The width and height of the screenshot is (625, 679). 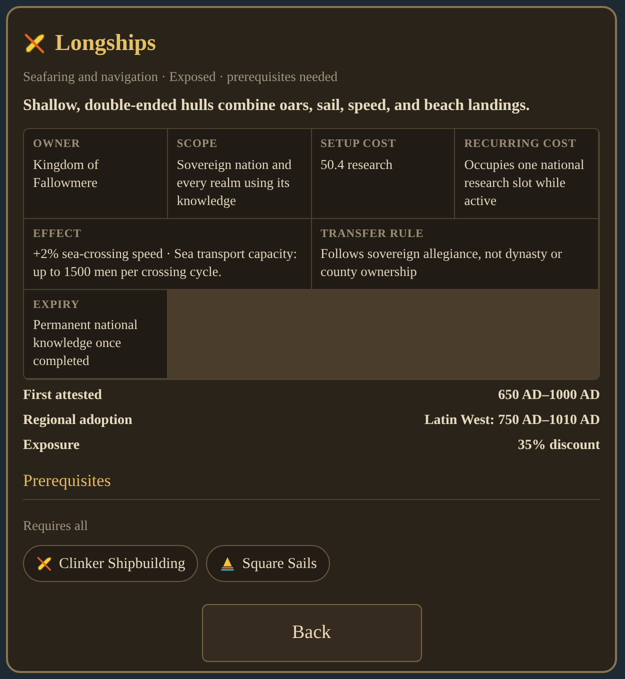 What do you see at coordinates (165, 262) in the screenshot?
I see `detail-value: +2% sea-crossing speed · Sea transport capacity: up to 1500 men per crossing cycle.` at bounding box center [165, 262].